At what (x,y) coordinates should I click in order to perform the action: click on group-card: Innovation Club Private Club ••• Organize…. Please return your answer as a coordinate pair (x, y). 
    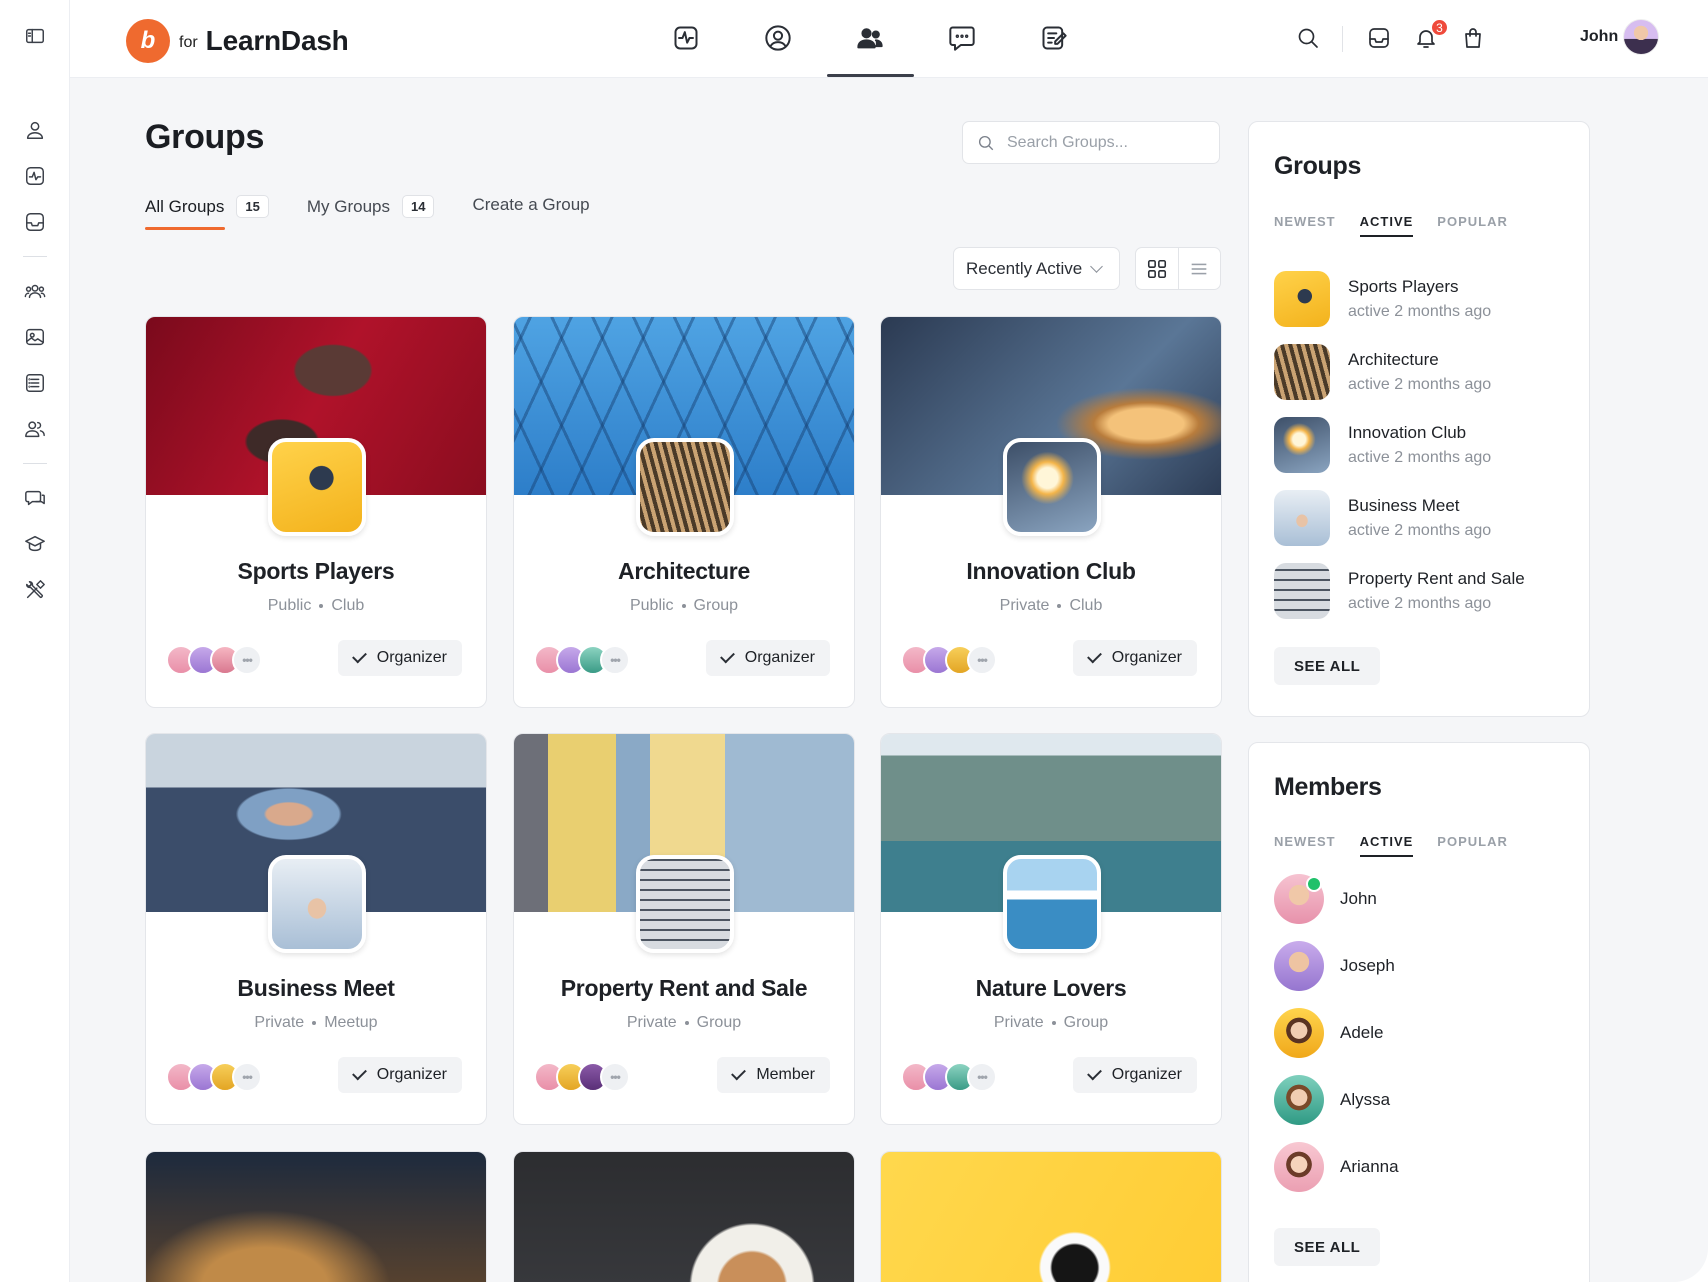
    Looking at the image, I should click on (1051, 512).